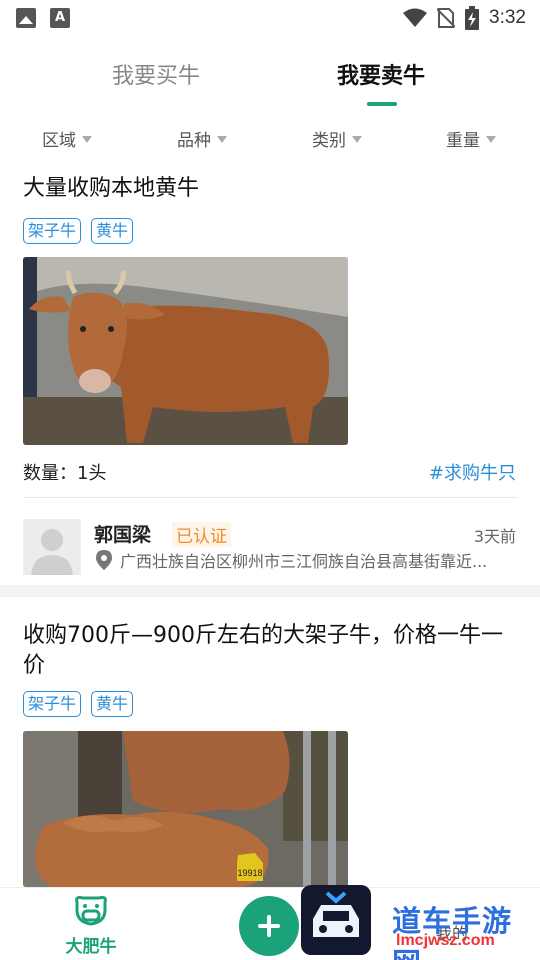  I want to click on filter-category-label: 类别, so click(329, 141).